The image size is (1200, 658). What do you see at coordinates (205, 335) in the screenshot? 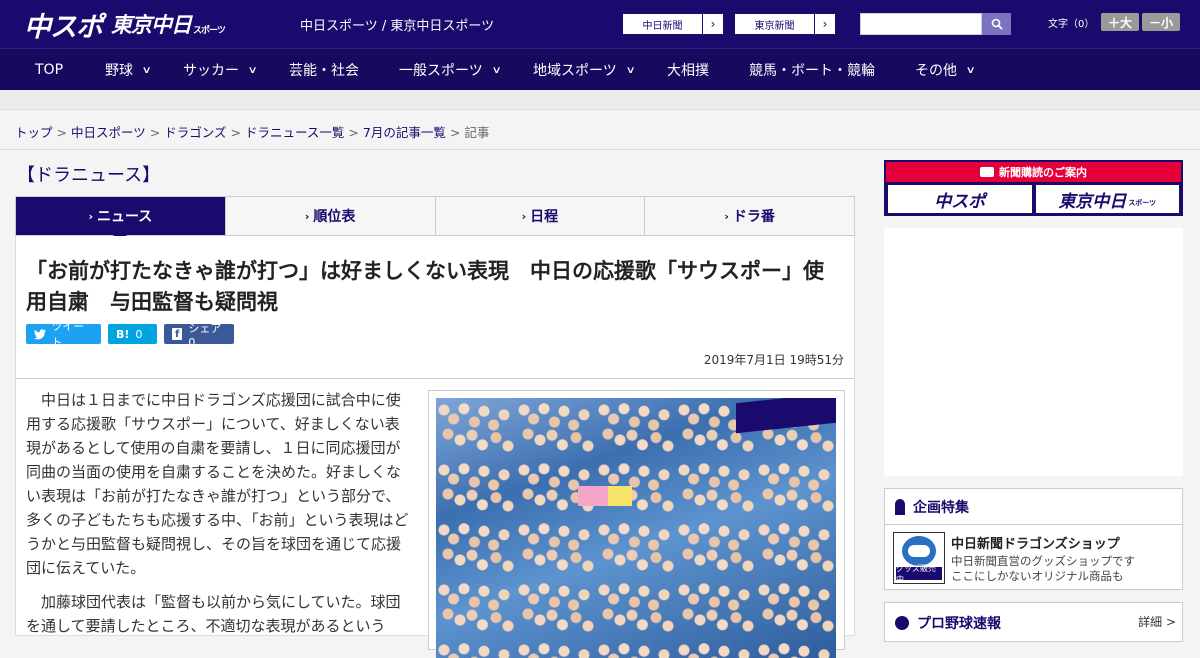
I see `facebook-share-label: シェア 0` at bounding box center [205, 335].